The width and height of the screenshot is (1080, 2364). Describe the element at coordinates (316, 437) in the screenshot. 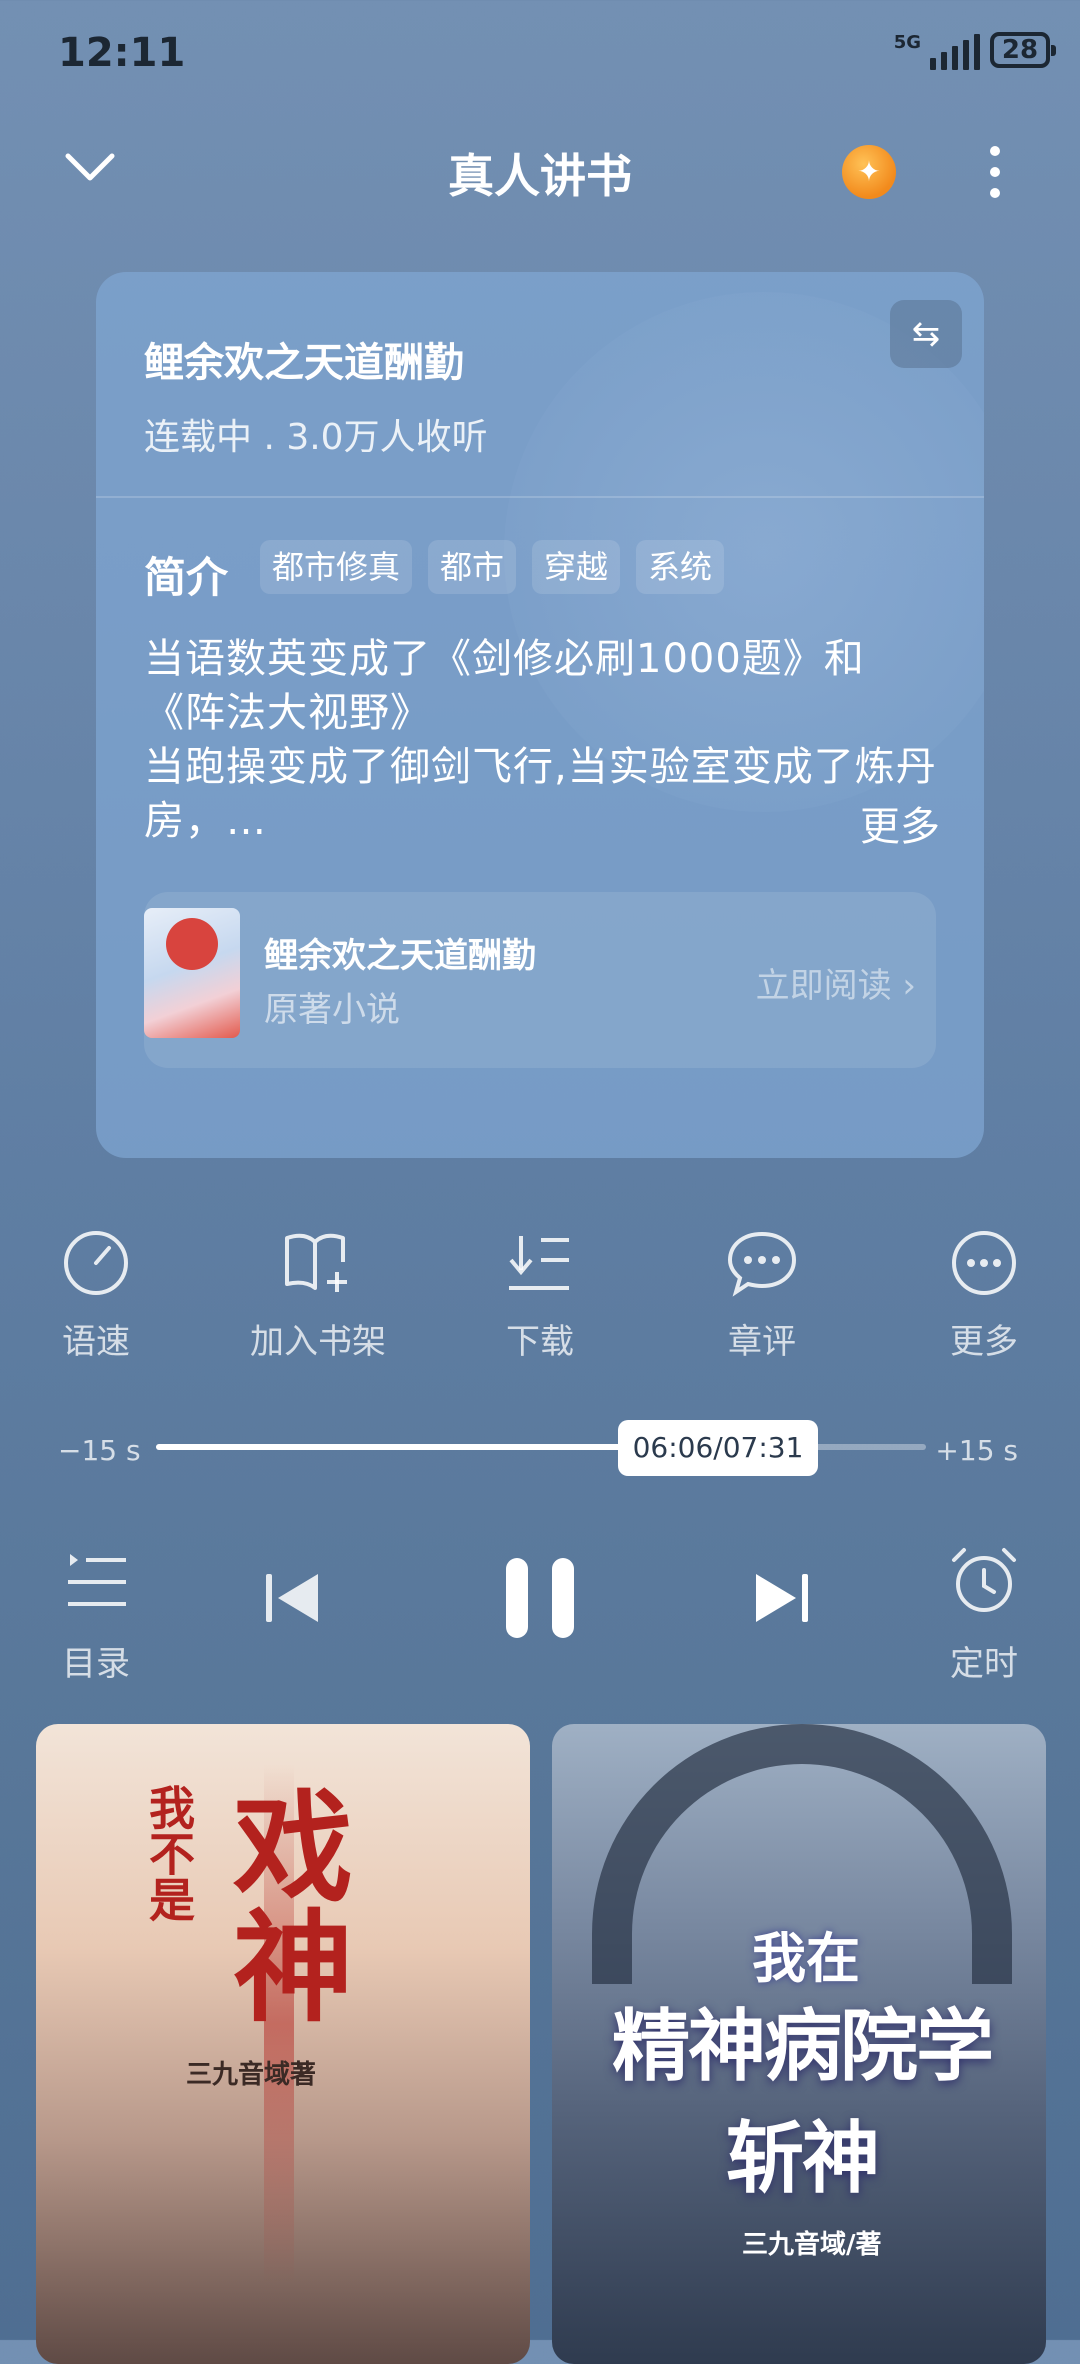

I see `book-meta: 连载中 . 3.0万人收听` at that location.